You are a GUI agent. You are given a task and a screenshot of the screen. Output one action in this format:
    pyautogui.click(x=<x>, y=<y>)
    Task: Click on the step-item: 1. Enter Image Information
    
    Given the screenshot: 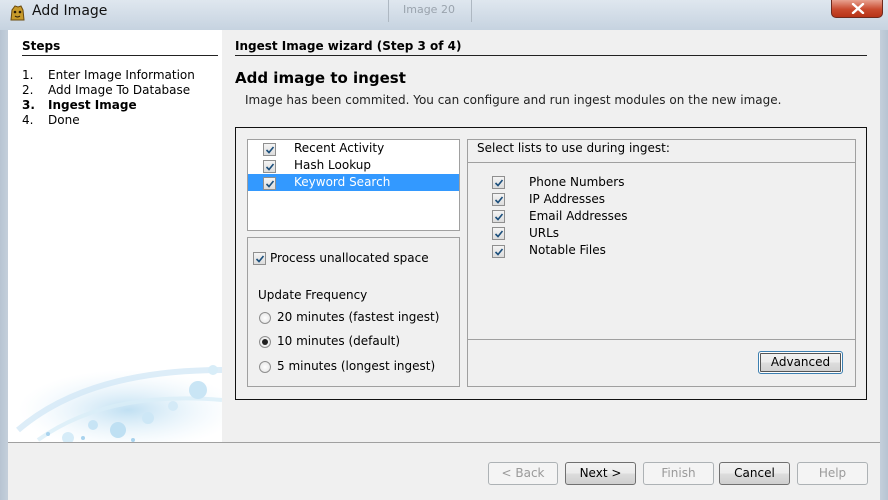 What is the action you would take?
    pyautogui.click(x=108, y=75)
    